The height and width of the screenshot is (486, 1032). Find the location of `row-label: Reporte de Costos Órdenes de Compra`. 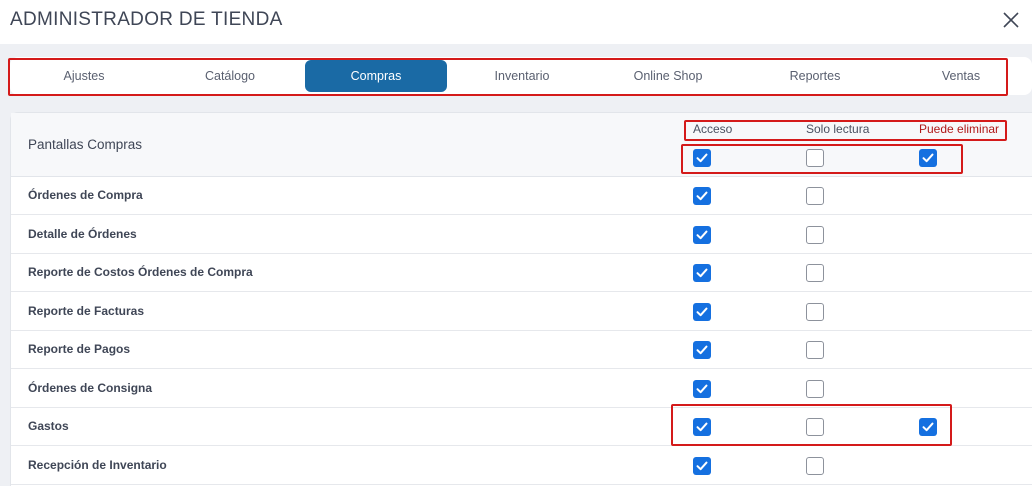

row-label: Reporte de Costos Órdenes de Compra is located at coordinates (140, 272).